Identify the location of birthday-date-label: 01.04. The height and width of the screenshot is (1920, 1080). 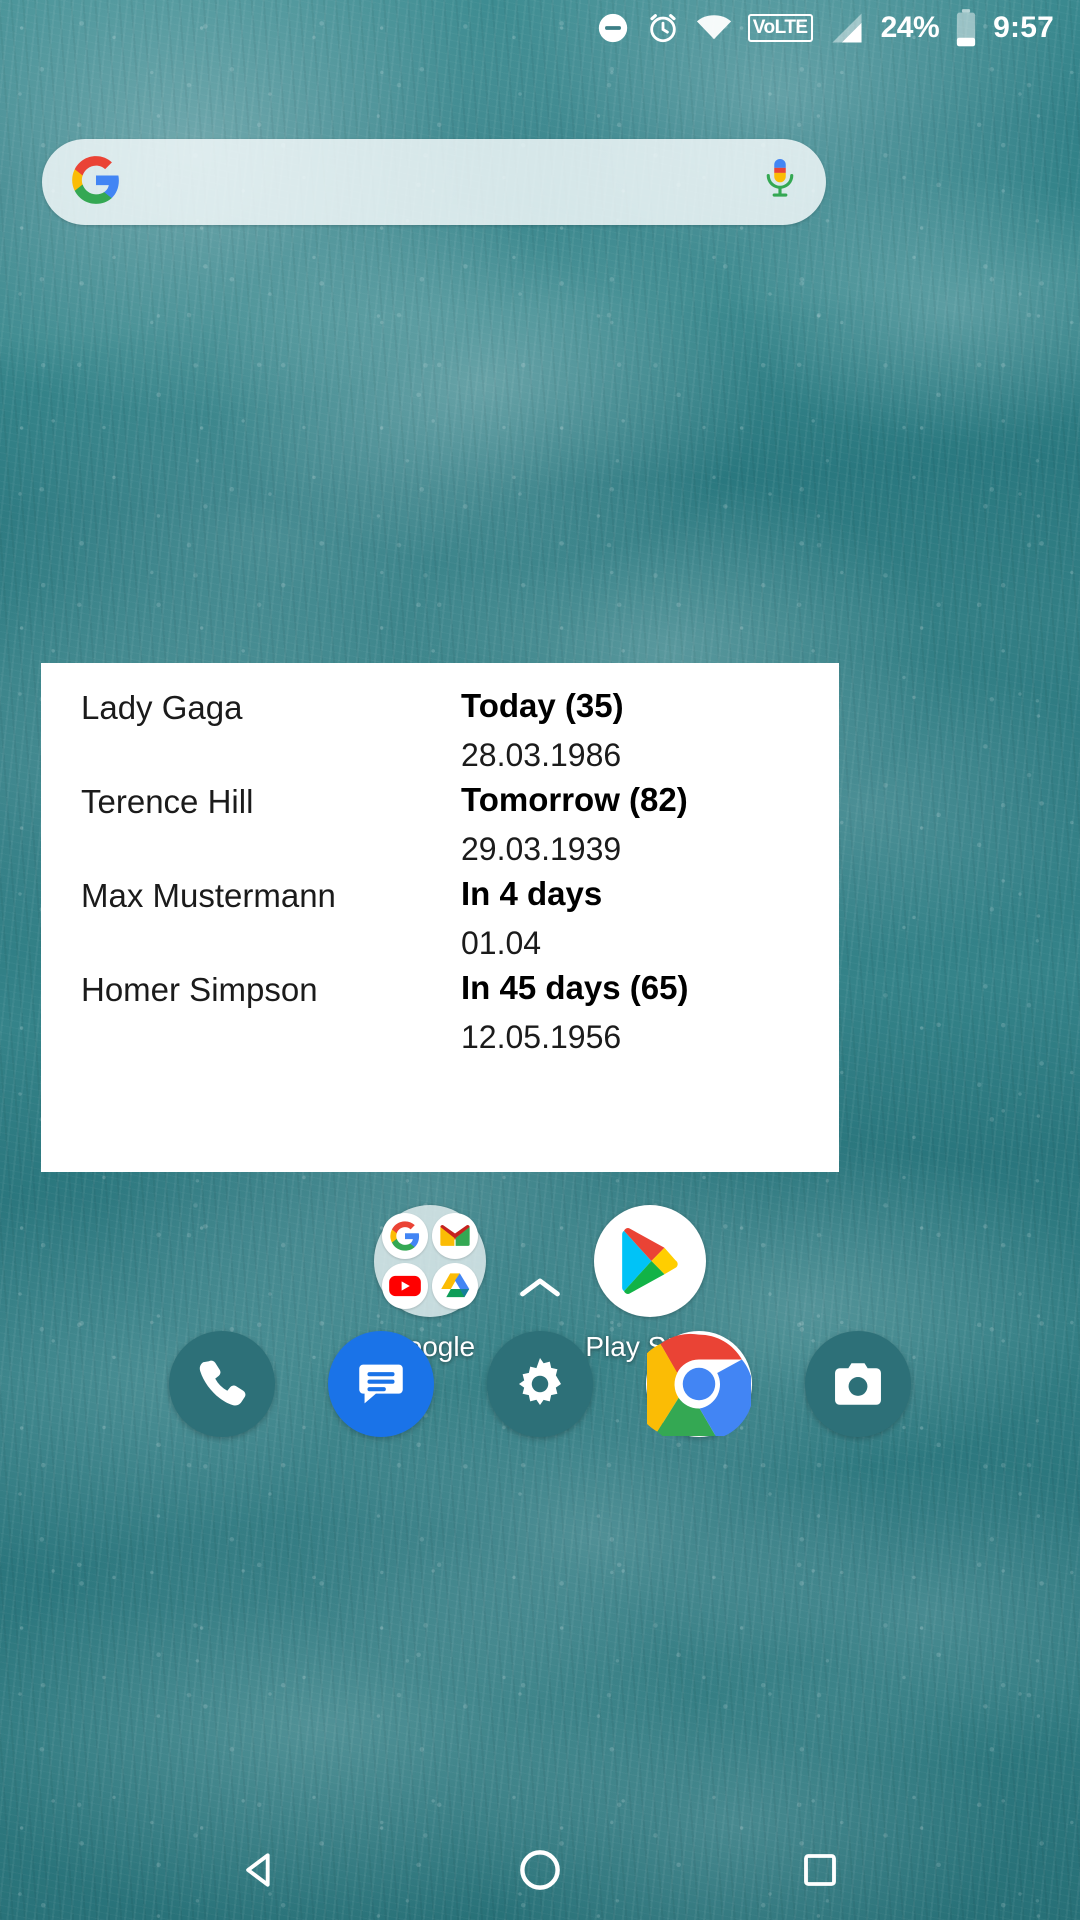
(501, 943).